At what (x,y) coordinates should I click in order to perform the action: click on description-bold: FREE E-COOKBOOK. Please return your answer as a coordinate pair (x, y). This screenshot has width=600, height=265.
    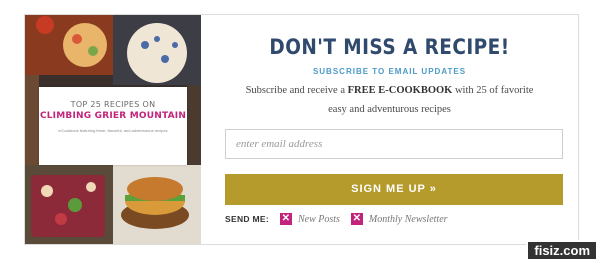
    Looking at the image, I should click on (400, 90).